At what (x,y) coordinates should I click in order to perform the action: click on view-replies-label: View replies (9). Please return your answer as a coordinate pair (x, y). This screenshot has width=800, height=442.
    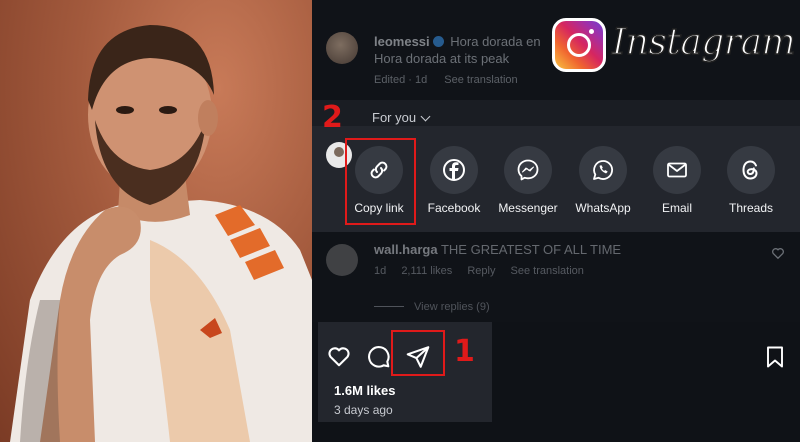
    Looking at the image, I should click on (452, 307).